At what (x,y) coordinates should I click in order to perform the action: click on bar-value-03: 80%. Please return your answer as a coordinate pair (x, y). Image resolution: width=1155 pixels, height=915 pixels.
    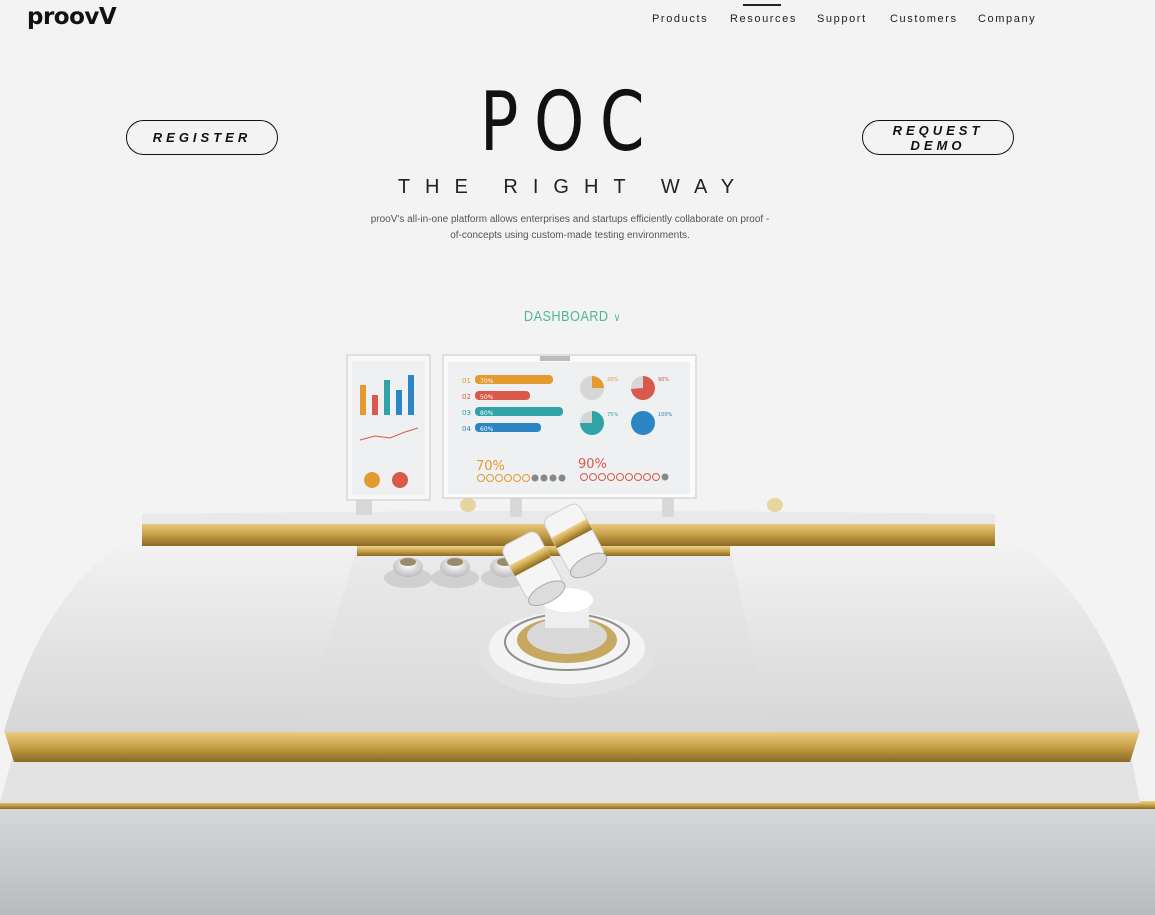
    Looking at the image, I should click on (487, 413).